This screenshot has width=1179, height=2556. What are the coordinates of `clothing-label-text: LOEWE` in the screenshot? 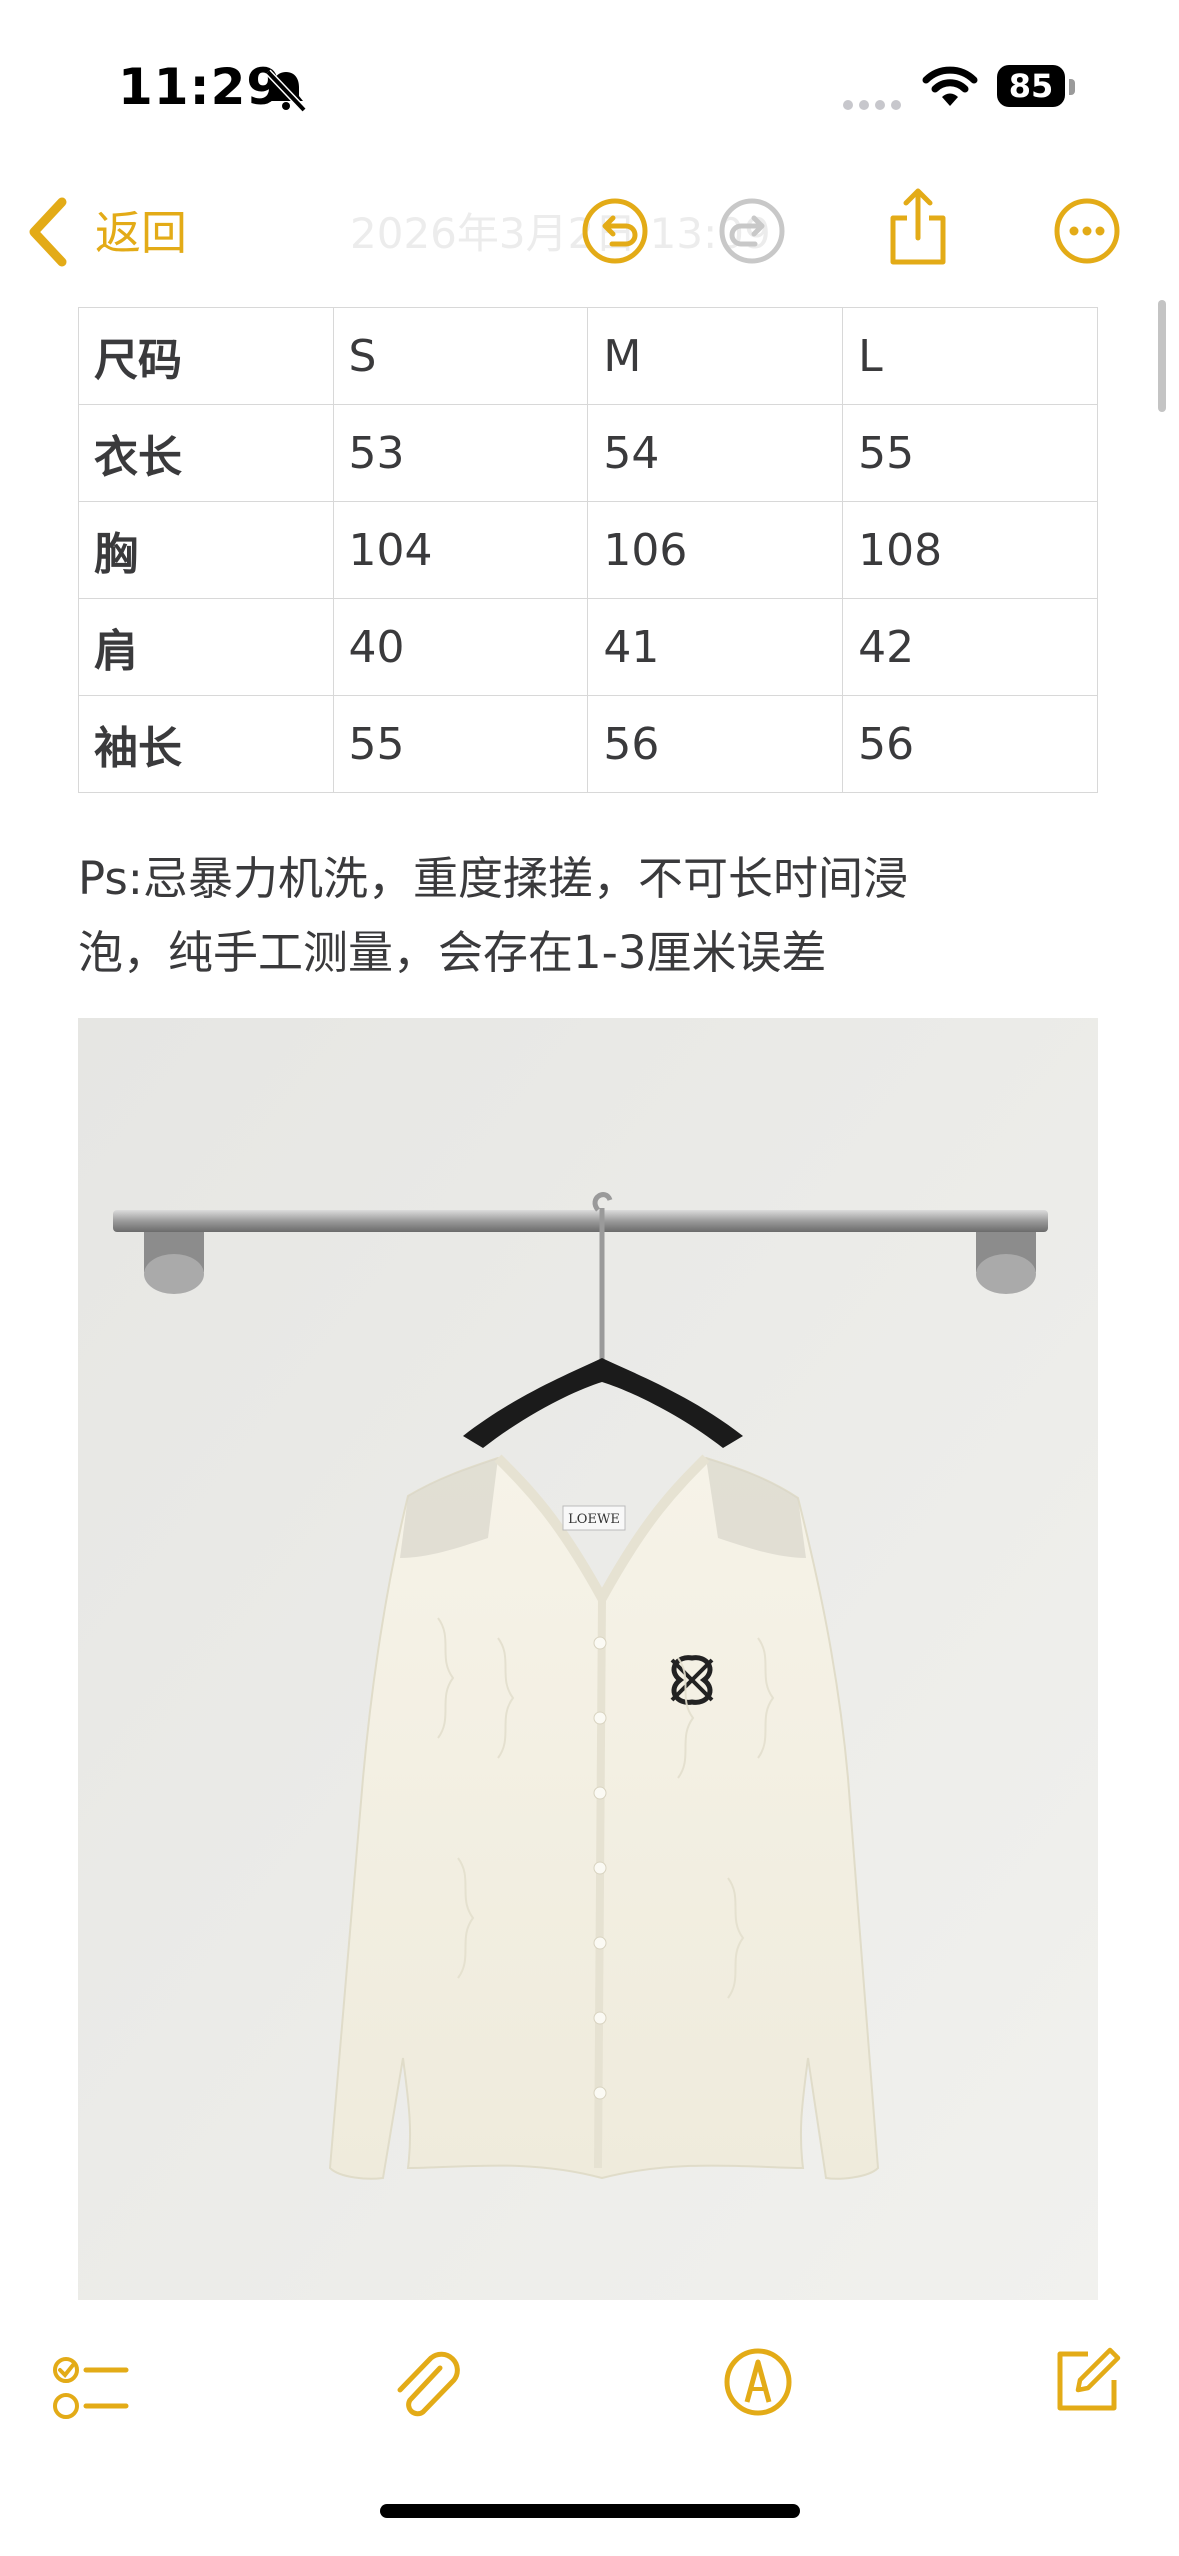 It's located at (594, 1519).